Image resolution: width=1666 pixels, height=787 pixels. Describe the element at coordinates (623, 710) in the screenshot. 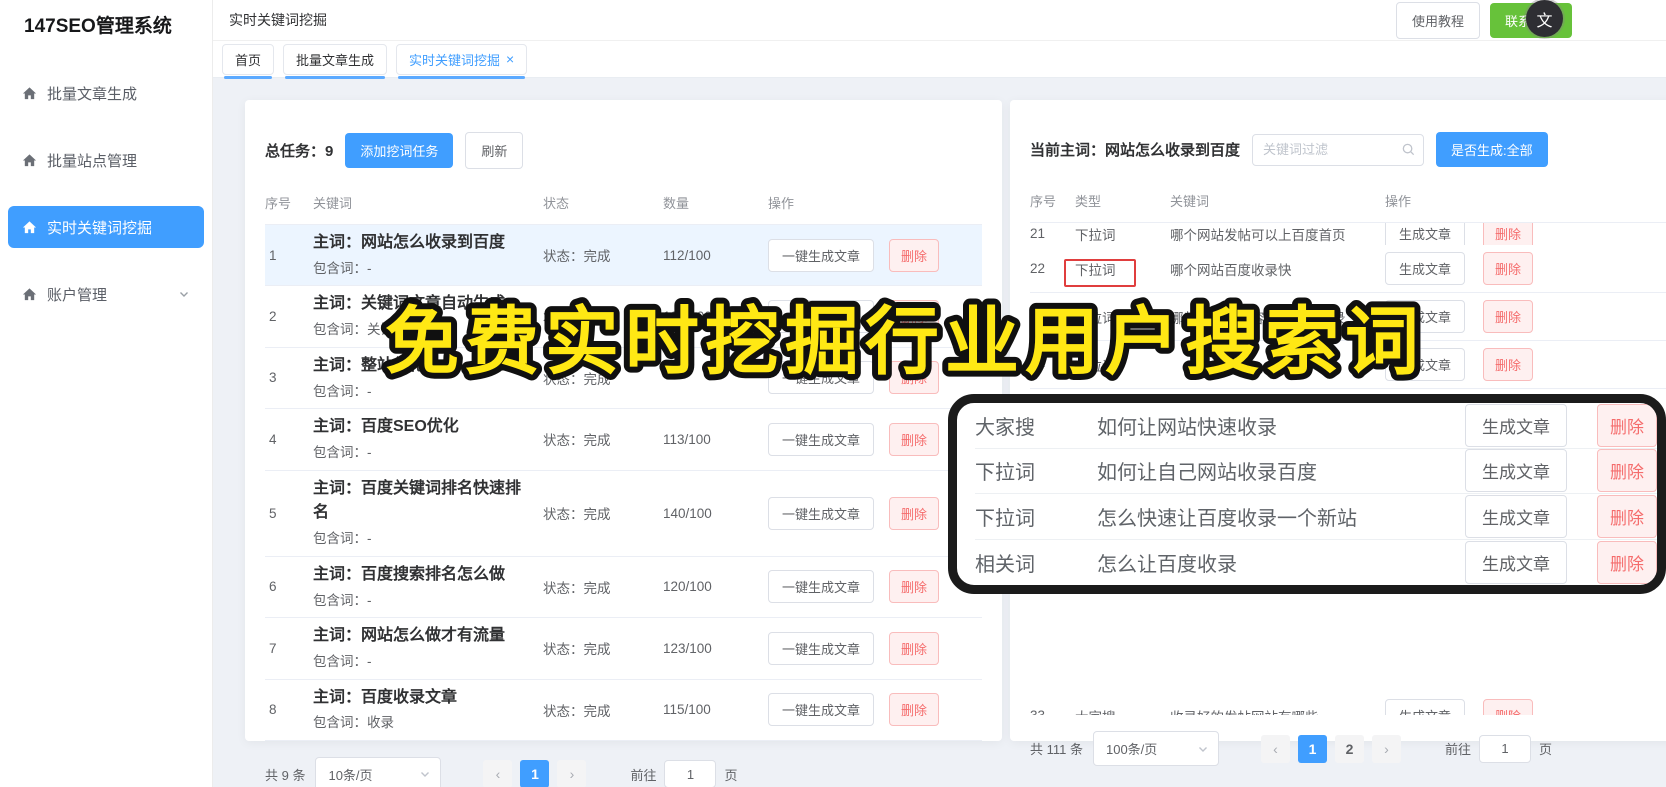

I see `table-row: 8 主词：百度收录文章 包含词：收录 状态：完成 115/100 一键生成文章 删除` at that location.